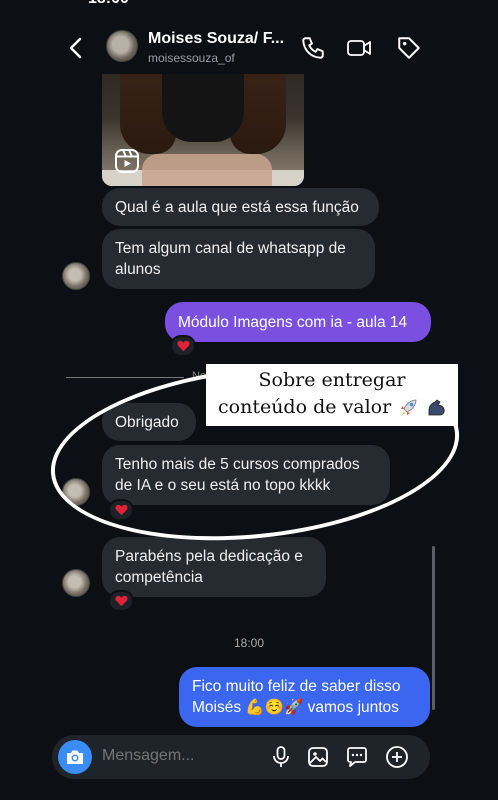  I want to click on annotation-line-2: conteúdo de valor, so click(332, 407).